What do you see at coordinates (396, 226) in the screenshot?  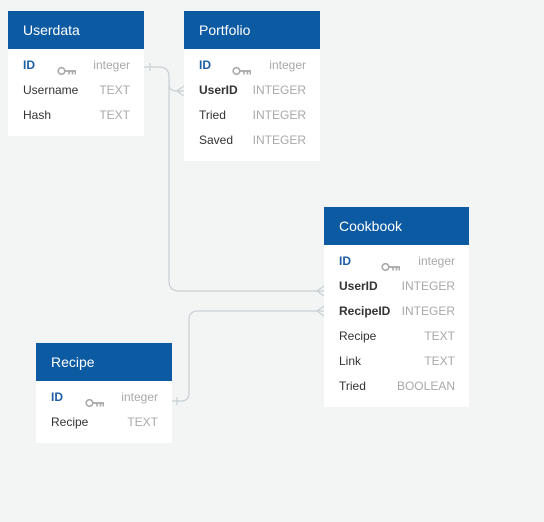 I see `table-title: Cookbook` at bounding box center [396, 226].